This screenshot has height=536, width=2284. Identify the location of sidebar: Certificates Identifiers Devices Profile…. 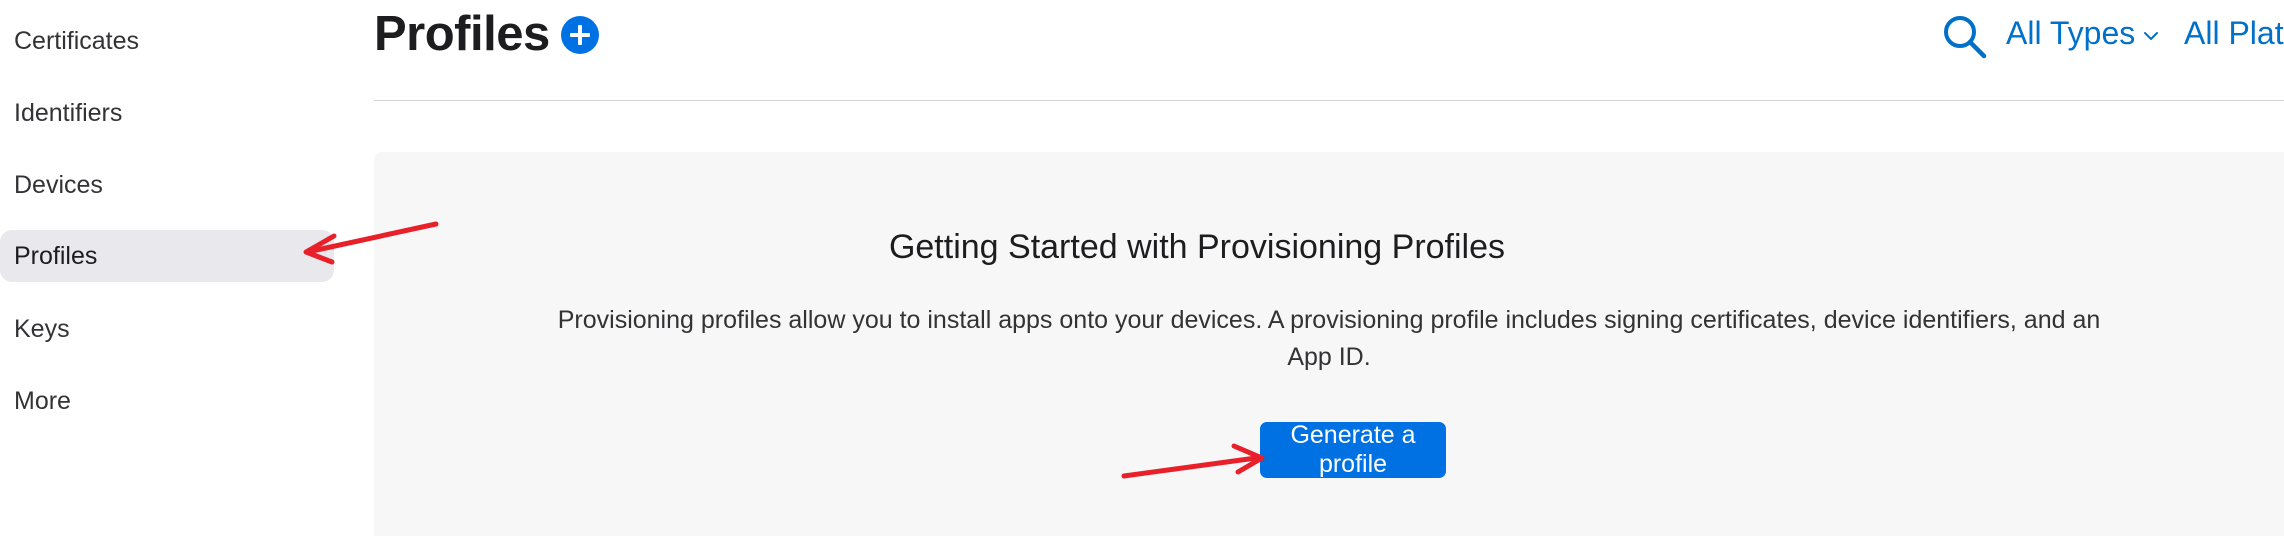
(170, 268).